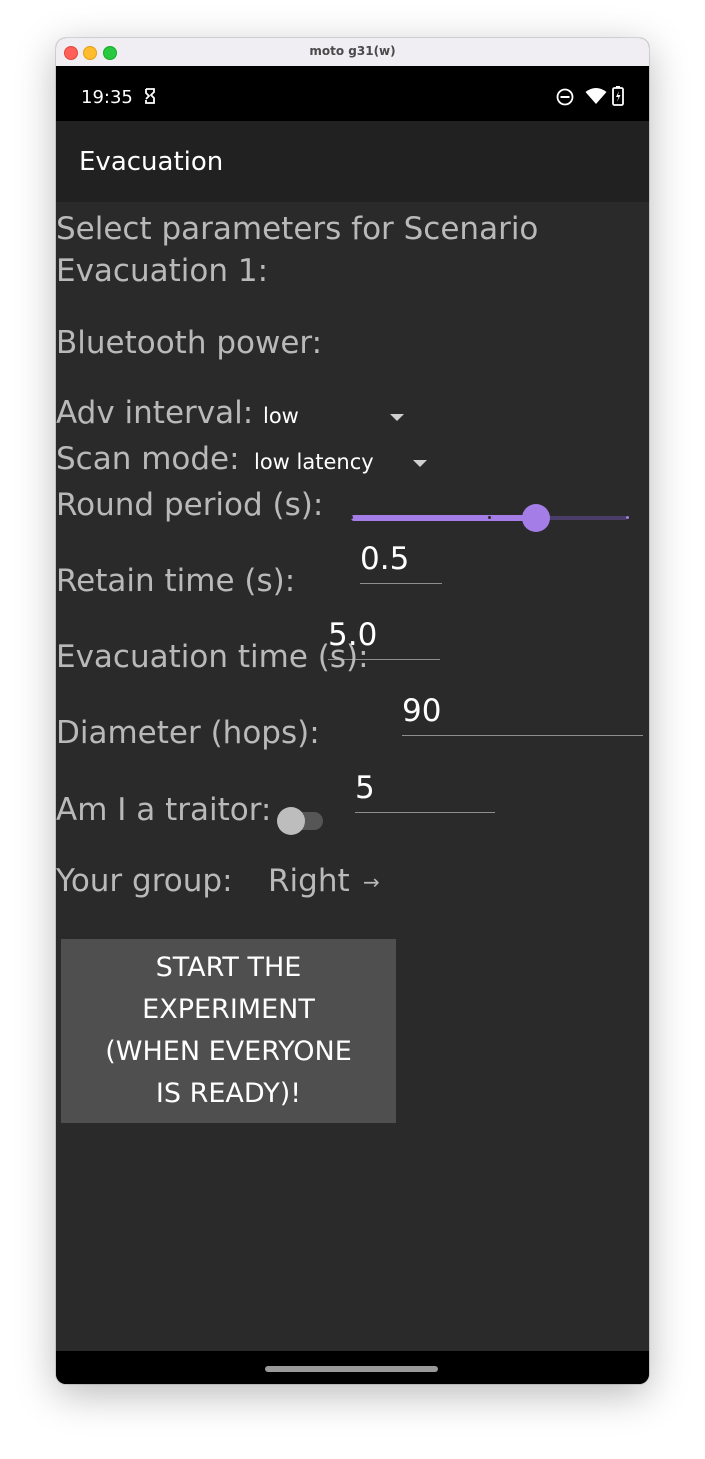 This screenshot has width=705, height=1459. I want to click on scan-mode-label: Scan mode:, so click(148, 459).